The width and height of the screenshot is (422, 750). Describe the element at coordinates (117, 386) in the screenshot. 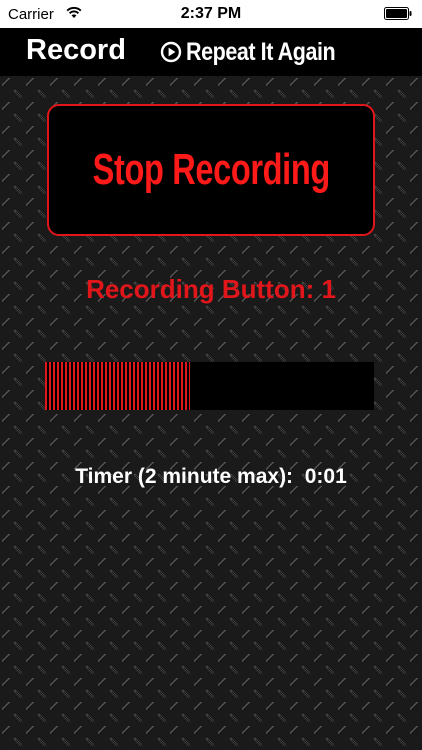

I see `recording-progress-fill` at that location.